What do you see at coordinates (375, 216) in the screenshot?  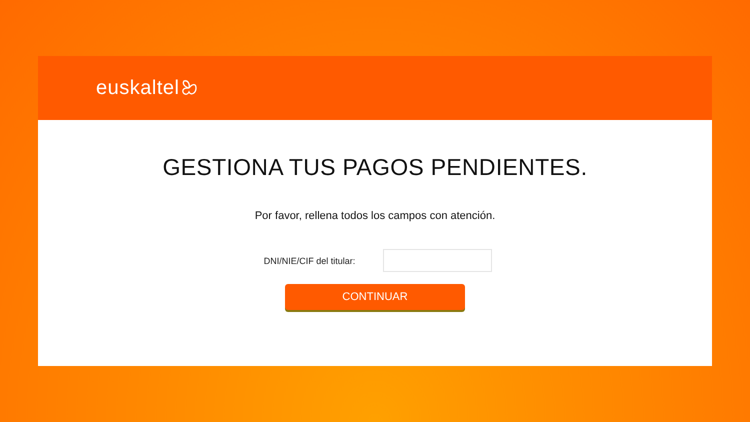 I see `instructions: Por favor, rellena todos los campos con atención.` at bounding box center [375, 216].